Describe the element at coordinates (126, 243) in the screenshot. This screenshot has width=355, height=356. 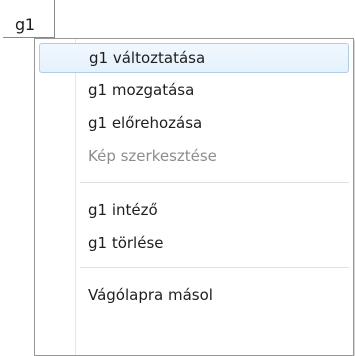
I see `menu-item-label: g1 törlése` at that location.